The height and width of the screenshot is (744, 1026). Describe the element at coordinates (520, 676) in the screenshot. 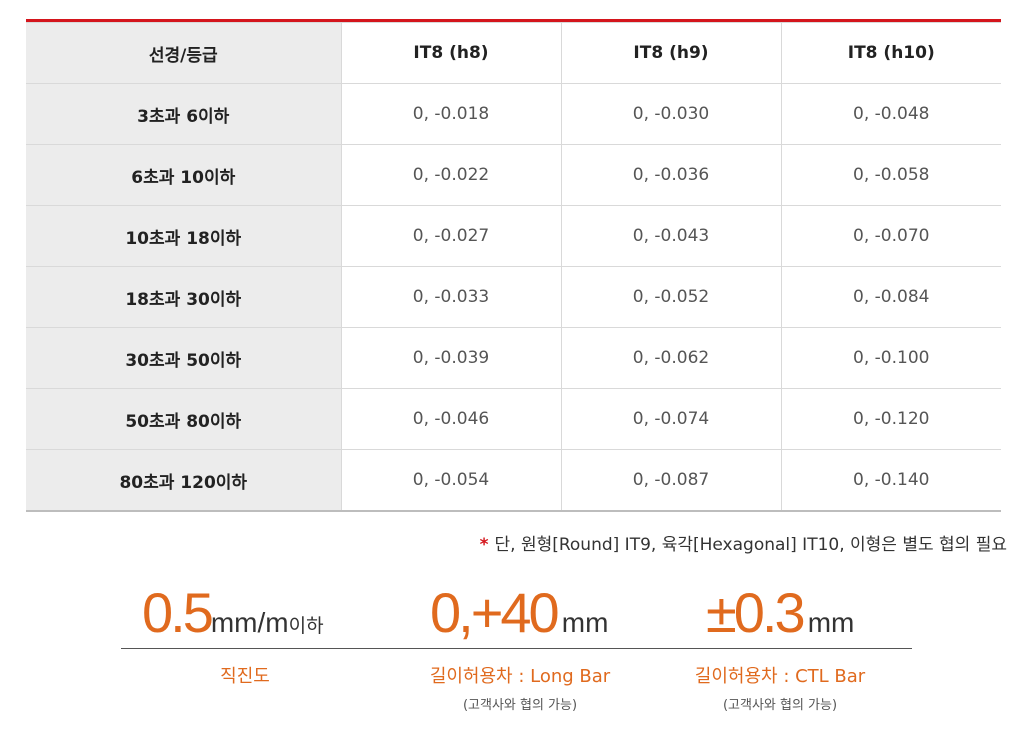

I see `long-bar-label: 길이허용차 : Long Bar` at that location.